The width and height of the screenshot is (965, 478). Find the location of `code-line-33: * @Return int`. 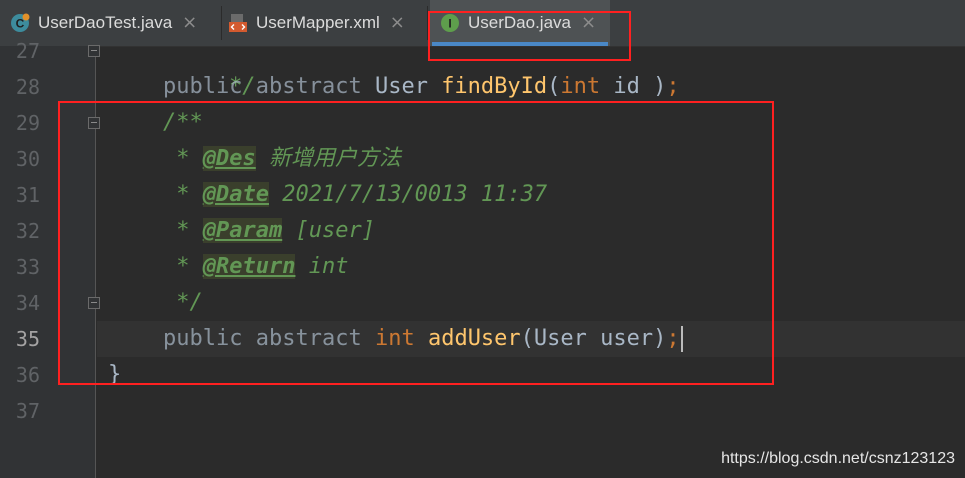

code-line-33: * @Return int is located at coordinates (255, 267).